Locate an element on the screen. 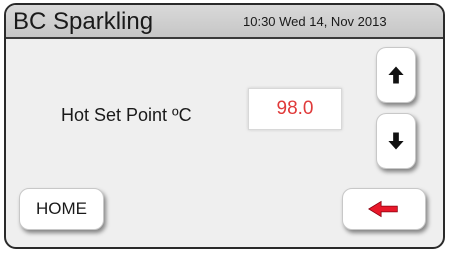 This screenshot has height=255, width=451. home-button: HOME is located at coordinates (61, 209).